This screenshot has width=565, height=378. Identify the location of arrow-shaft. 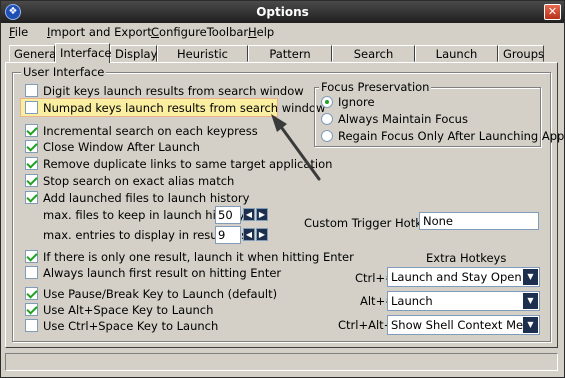
(299, 151).